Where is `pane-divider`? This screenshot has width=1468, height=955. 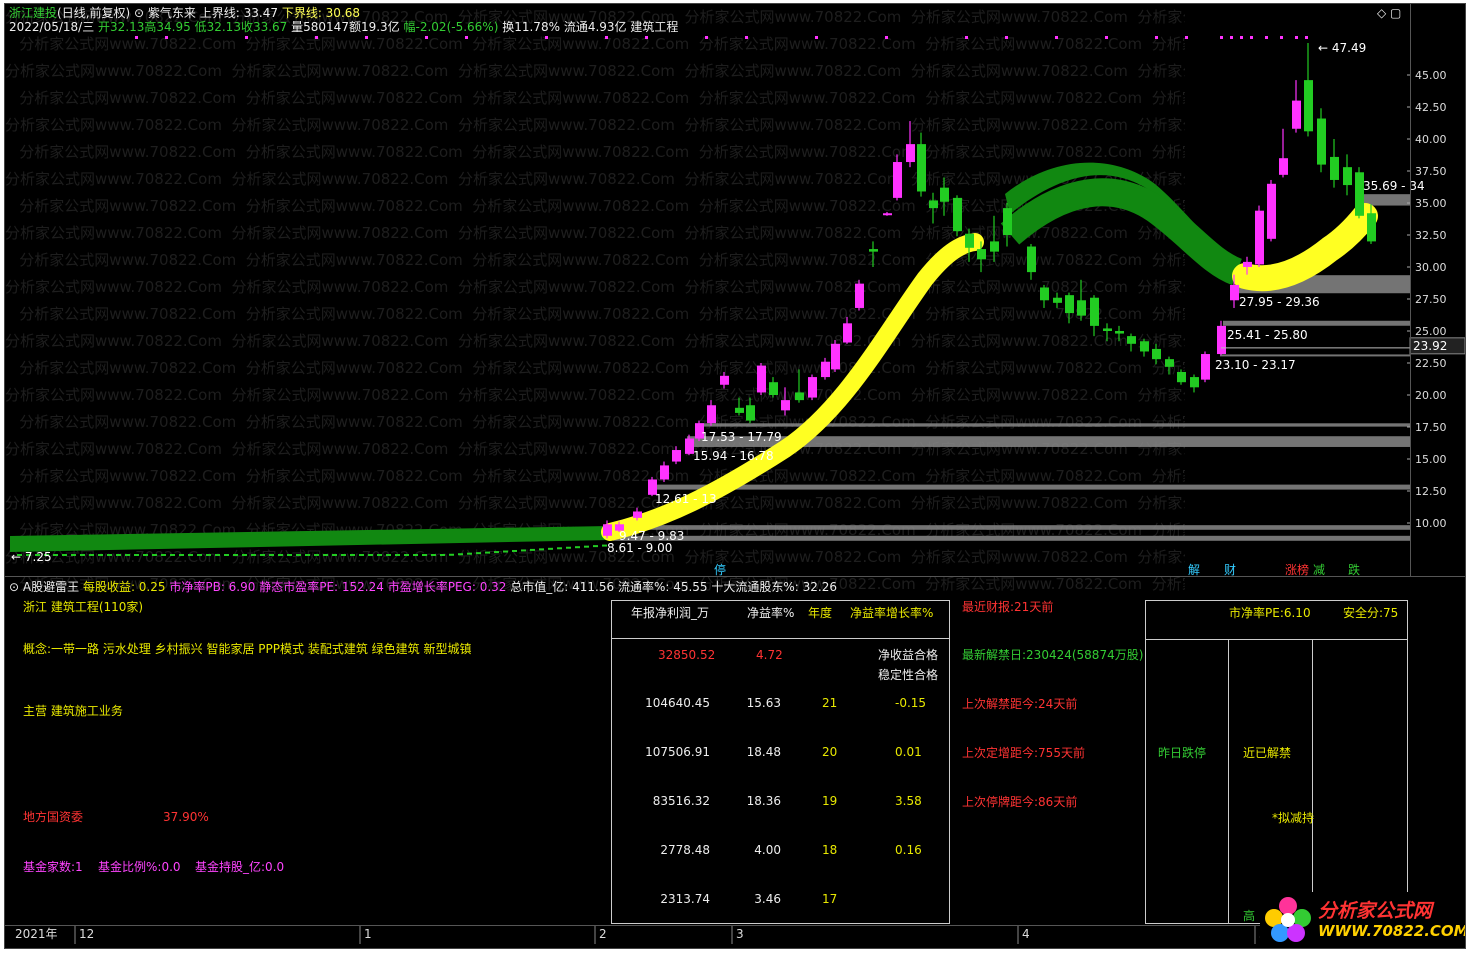
pane-divider is located at coordinates (735, 576).